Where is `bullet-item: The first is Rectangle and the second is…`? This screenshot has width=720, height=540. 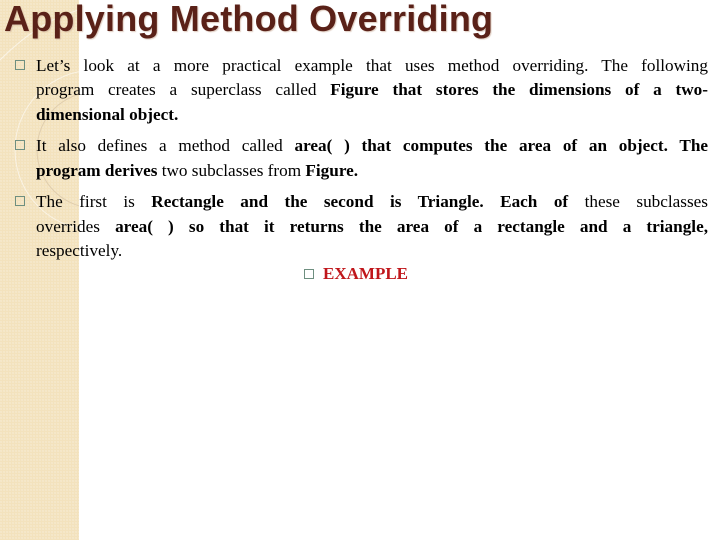
bullet-item: The first is Rectangle and the second is… is located at coordinates (361, 226).